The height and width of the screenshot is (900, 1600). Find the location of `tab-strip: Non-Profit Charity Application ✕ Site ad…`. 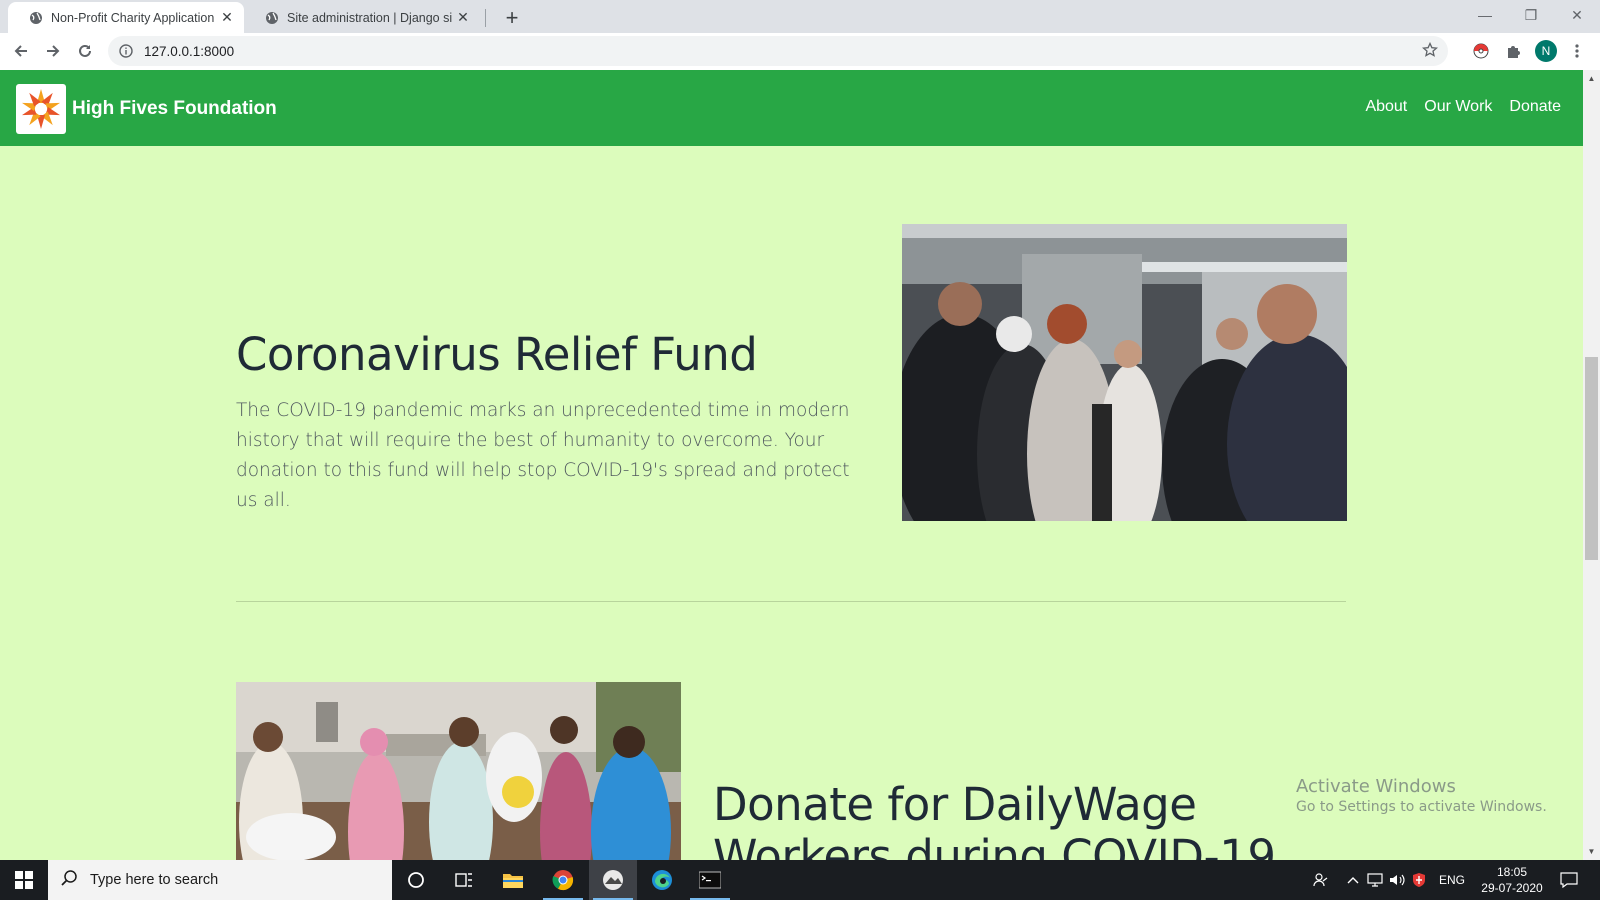

tab-strip: Non-Profit Charity Application ✕ Site ad… is located at coordinates (800, 16).